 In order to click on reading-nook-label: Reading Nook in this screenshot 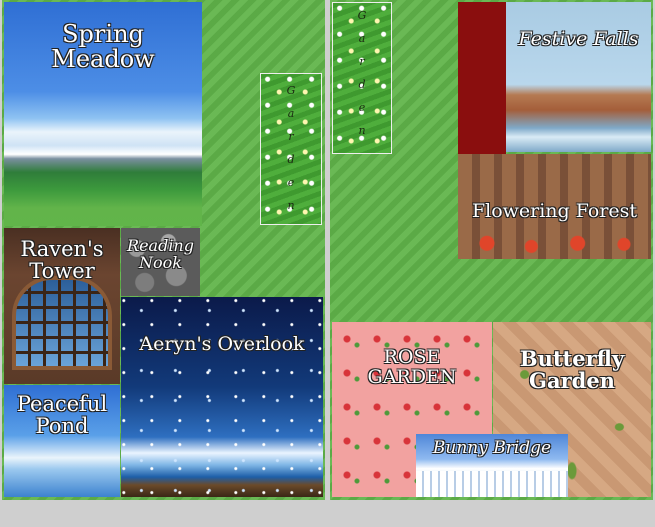, I will do `click(160, 254)`.